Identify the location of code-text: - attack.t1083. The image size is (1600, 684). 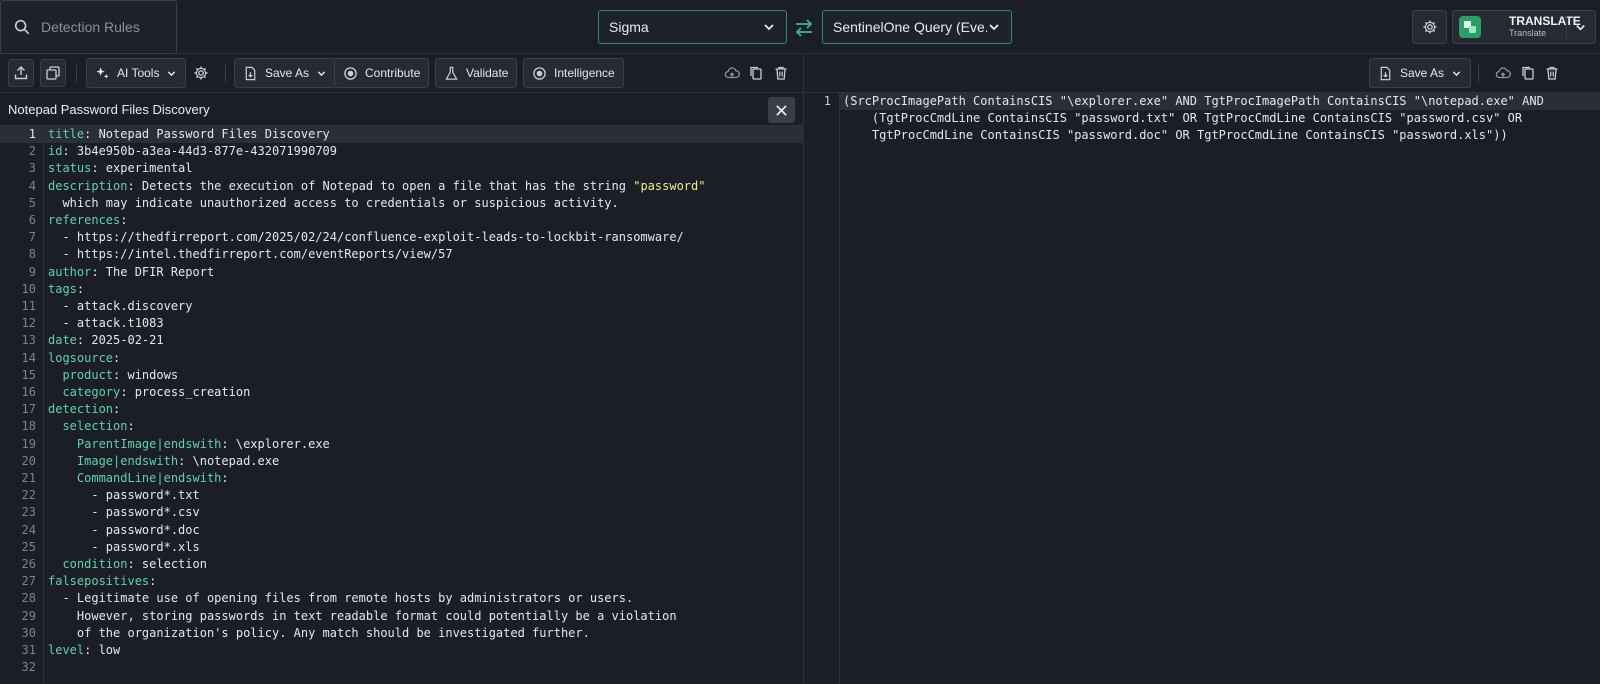
(106, 323).